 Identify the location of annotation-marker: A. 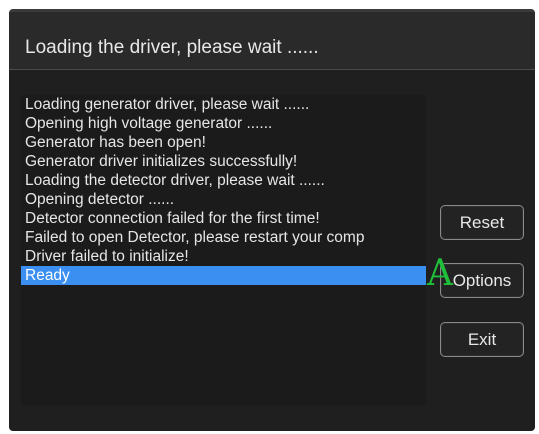
(440, 273).